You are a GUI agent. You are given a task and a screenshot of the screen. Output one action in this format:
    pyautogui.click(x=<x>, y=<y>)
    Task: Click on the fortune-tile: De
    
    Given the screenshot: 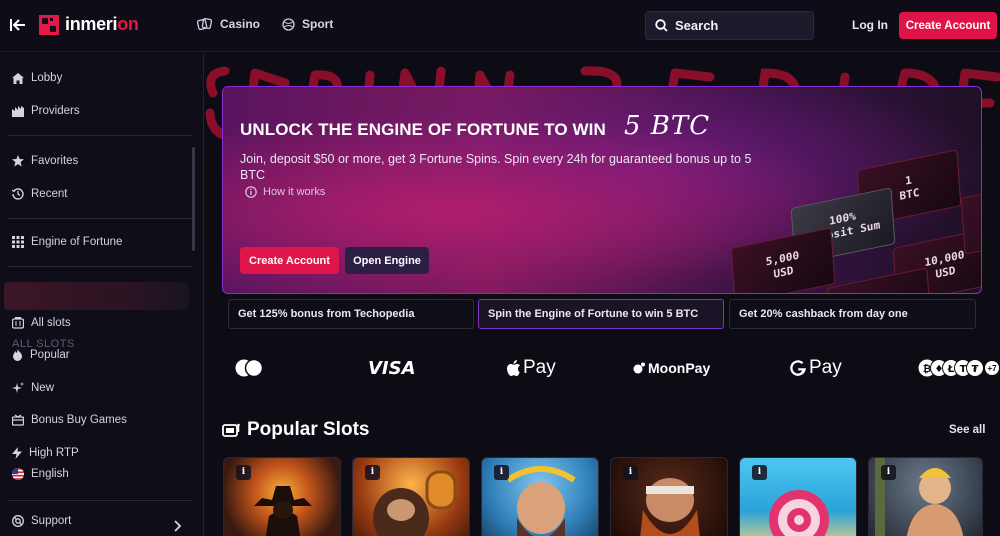 What is the action you would take?
    pyautogui.click(x=970, y=216)
    